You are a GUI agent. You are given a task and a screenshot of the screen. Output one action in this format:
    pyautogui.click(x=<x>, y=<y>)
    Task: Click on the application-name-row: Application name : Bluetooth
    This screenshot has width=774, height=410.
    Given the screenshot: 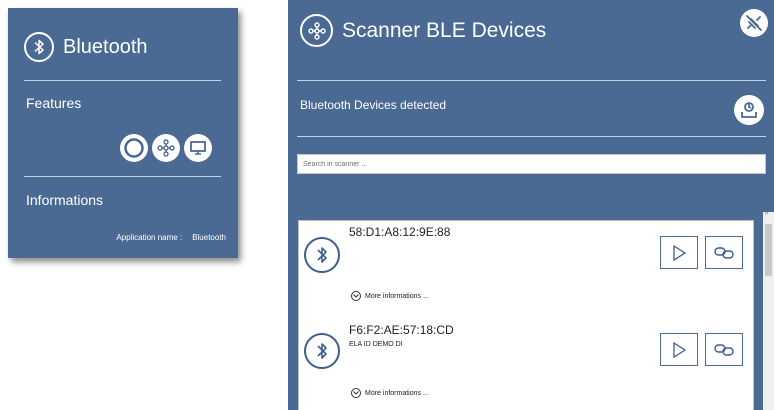 What is the action you would take?
    pyautogui.click(x=171, y=237)
    